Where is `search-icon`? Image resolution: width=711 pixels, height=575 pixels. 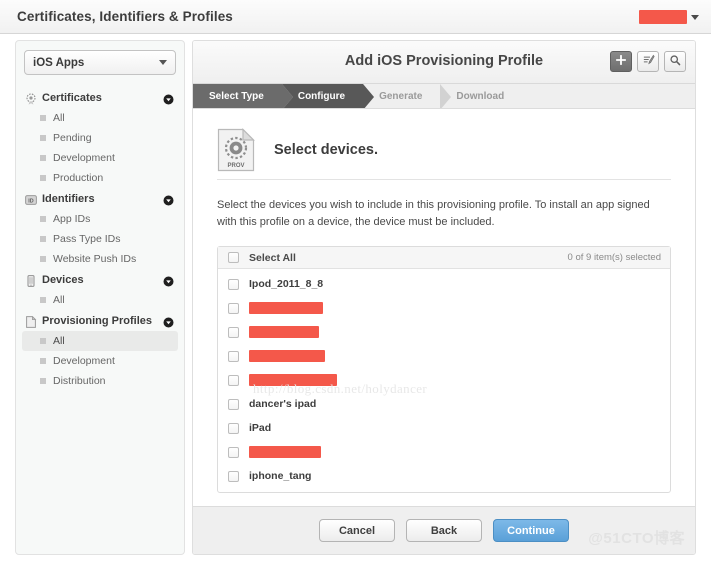 search-icon is located at coordinates (675, 62).